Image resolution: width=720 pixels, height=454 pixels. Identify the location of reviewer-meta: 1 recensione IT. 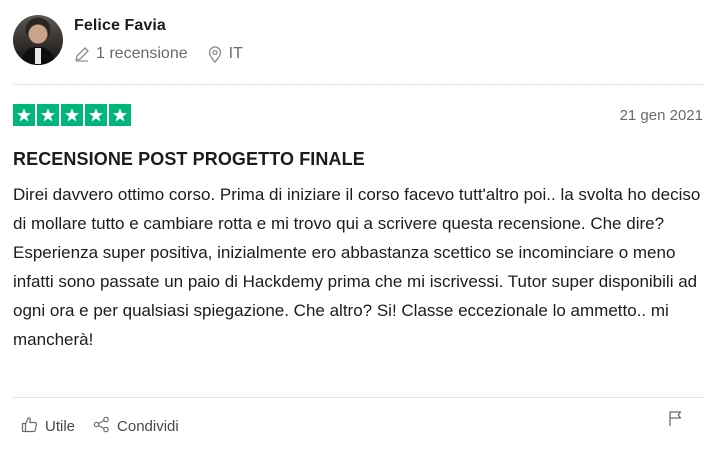
(158, 54).